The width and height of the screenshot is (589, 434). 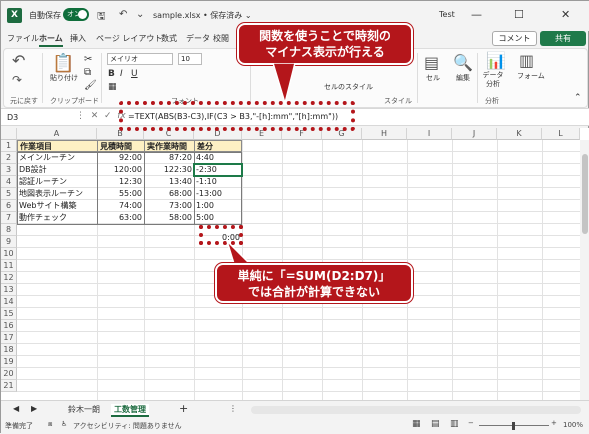 What do you see at coordinates (9, 170) in the screenshot?
I see `row-header: 3` at bounding box center [9, 170].